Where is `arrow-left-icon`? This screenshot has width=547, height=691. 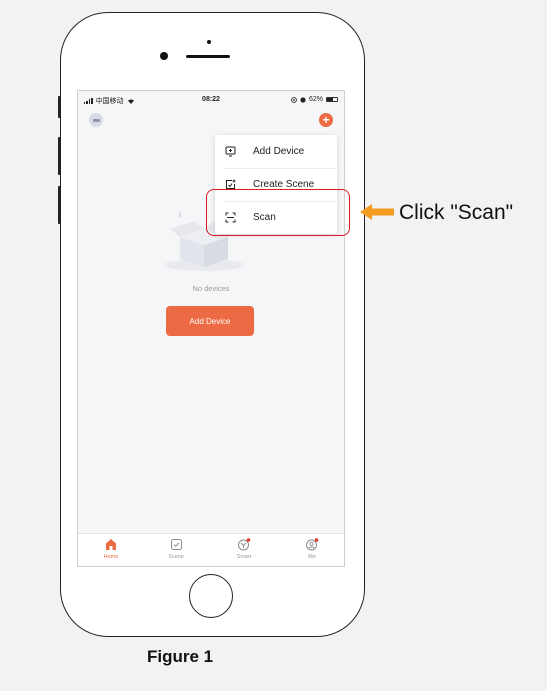
arrow-left-icon is located at coordinates (377, 212).